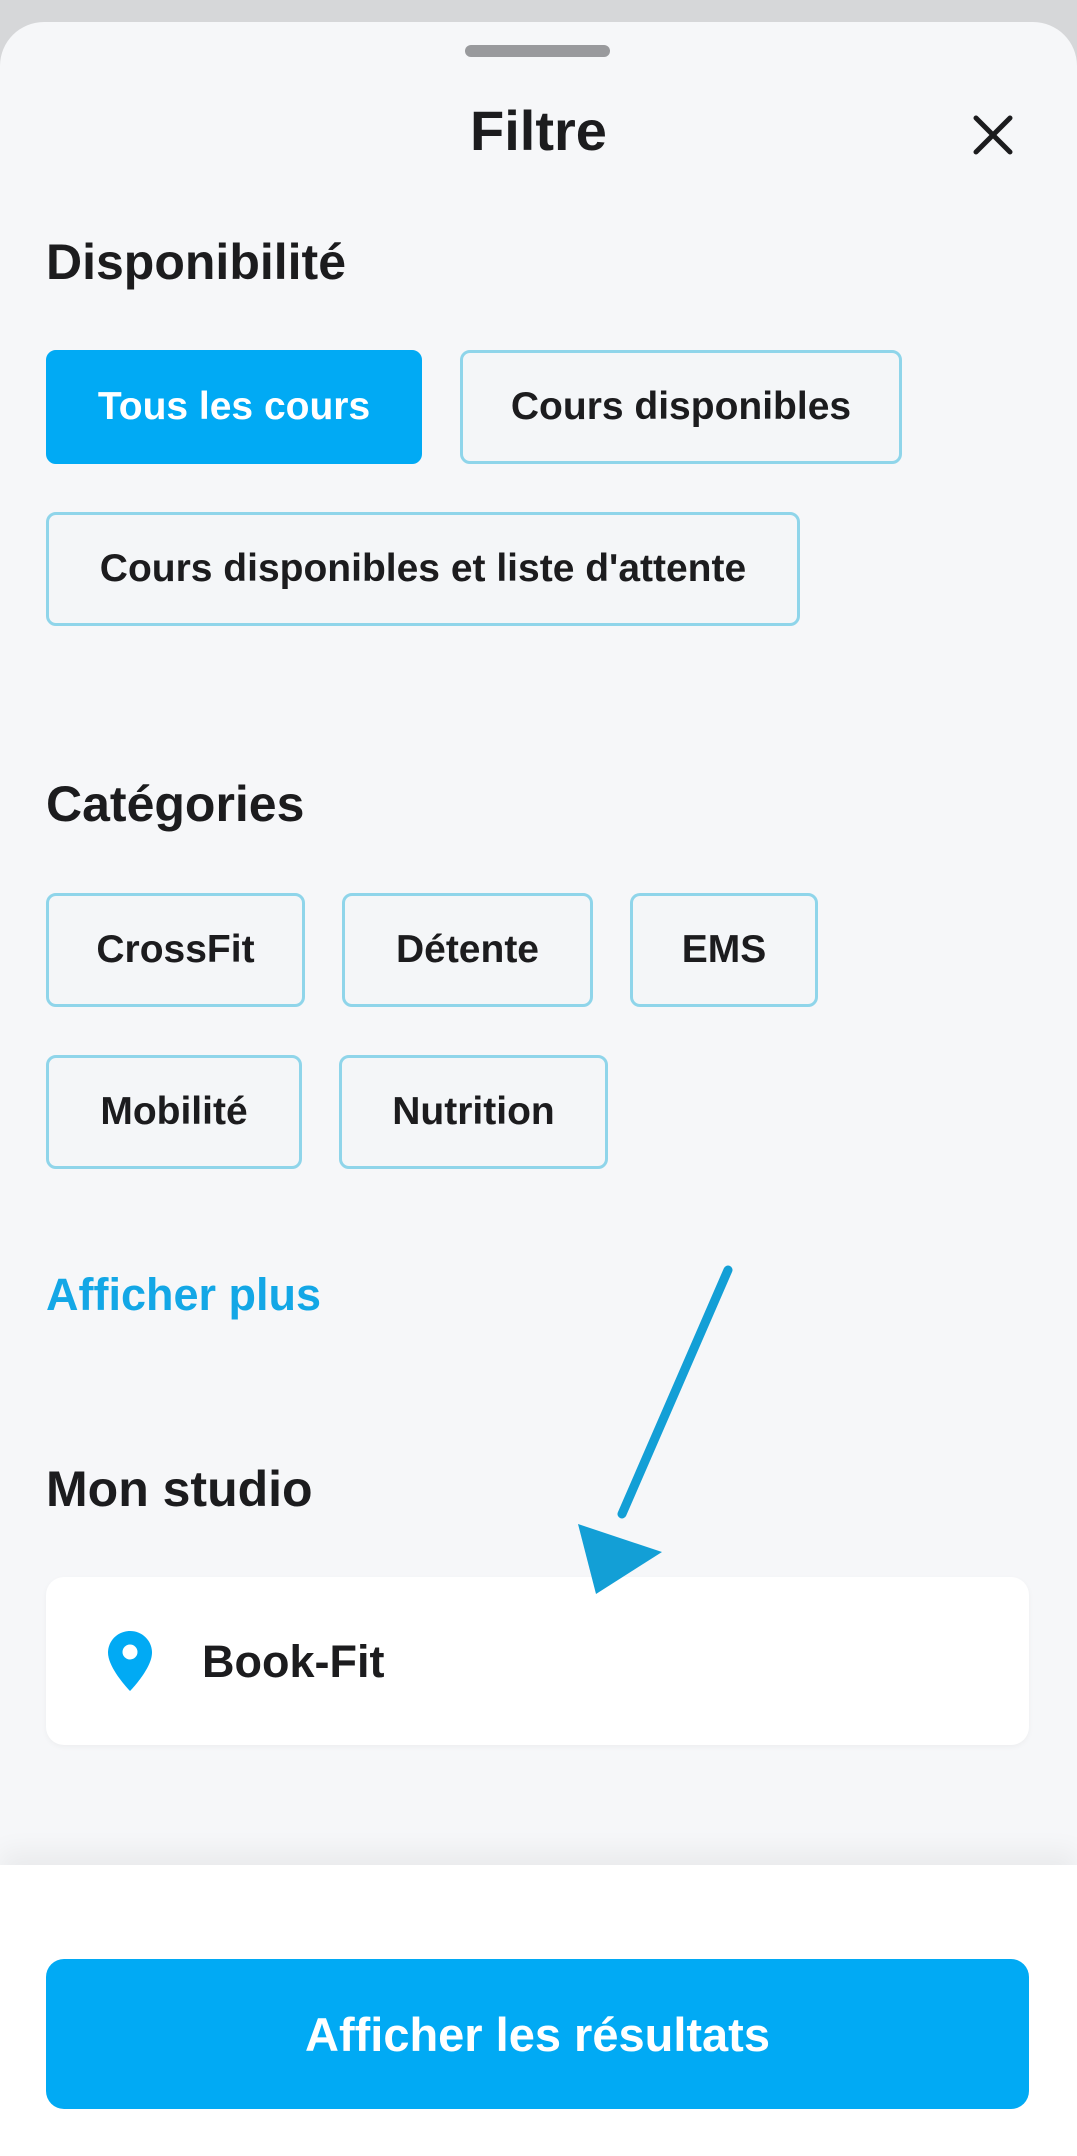  Describe the element at coordinates (993, 135) in the screenshot. I see `close-icon` at that location.